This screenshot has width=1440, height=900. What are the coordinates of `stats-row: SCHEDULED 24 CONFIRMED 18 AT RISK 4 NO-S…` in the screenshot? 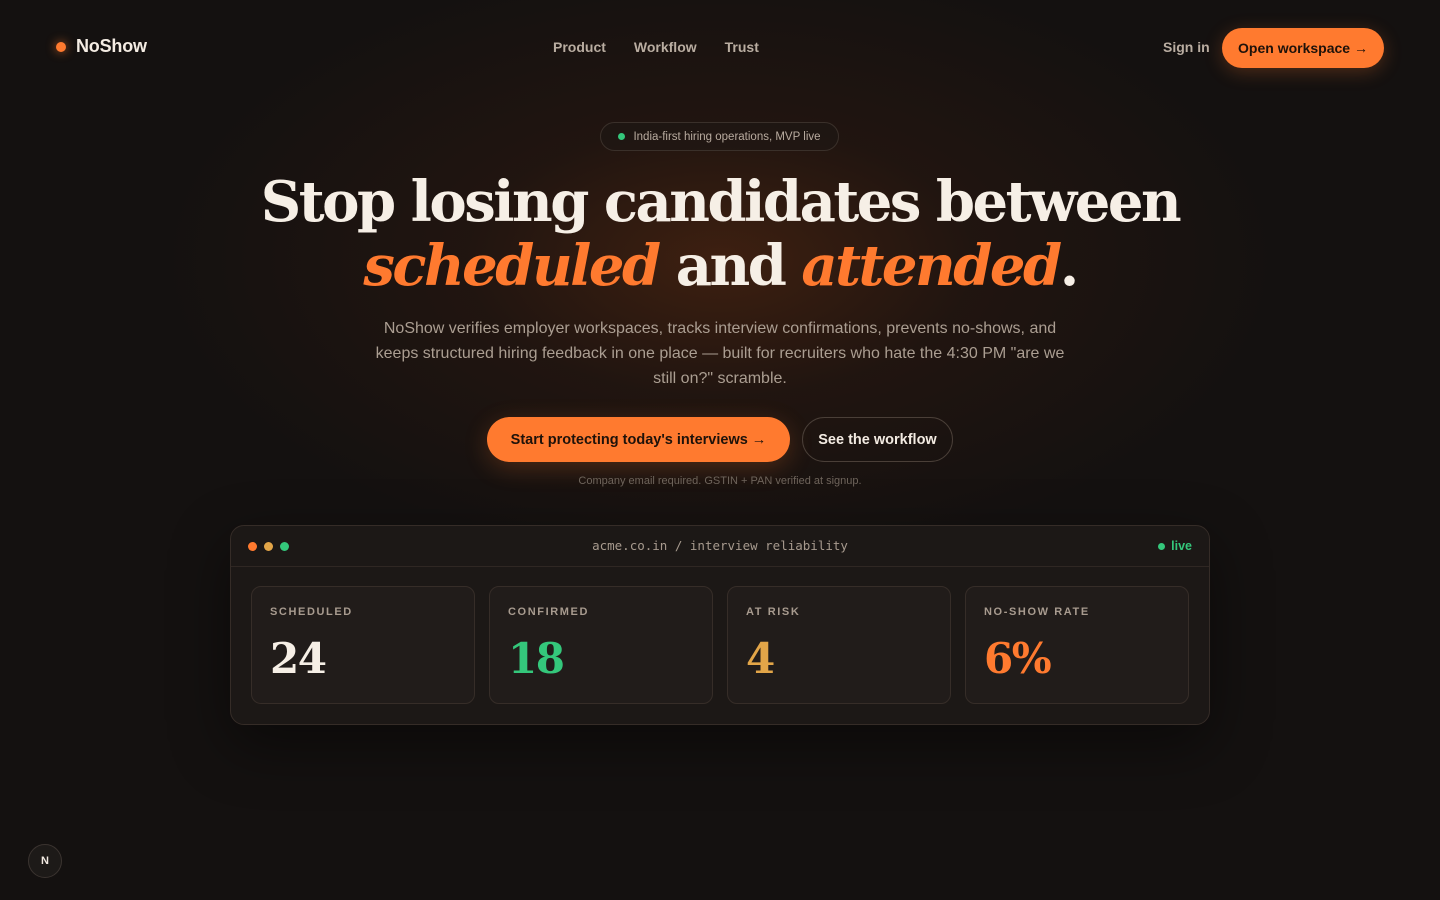 It's located at (720, 645).